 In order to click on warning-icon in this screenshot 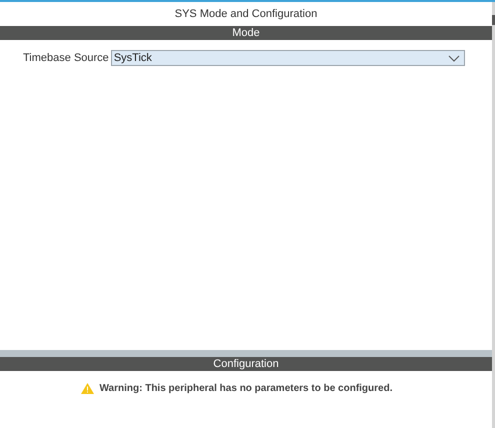, I will do `click(87, 388)`.